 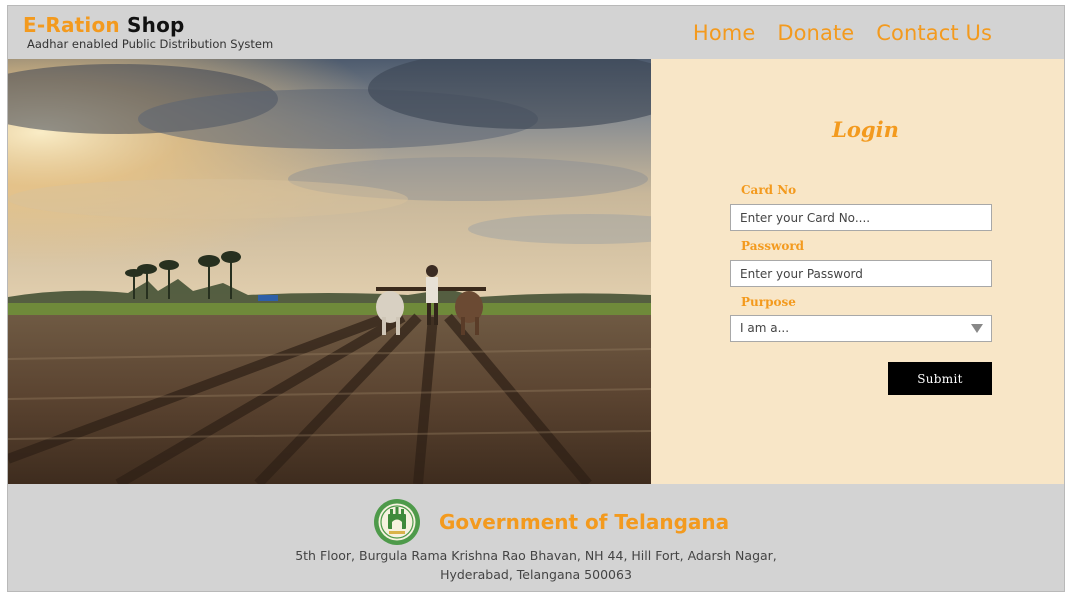 I want to click on telangana-emblem-icon, so click(x=397, y=522).